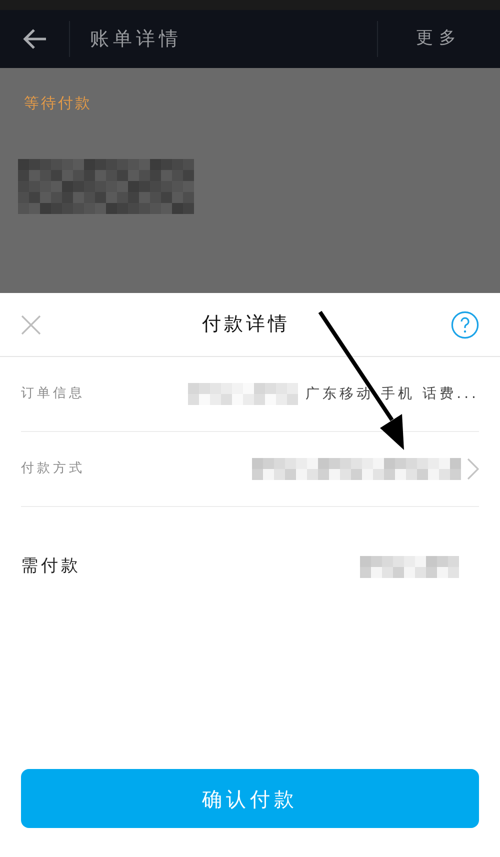 This screenshot has height=857, width=500. What do you see at coordinates (58, 103) in the screenshot?
I see `payment-status: 等待付款` at bounding box center [58, 103].